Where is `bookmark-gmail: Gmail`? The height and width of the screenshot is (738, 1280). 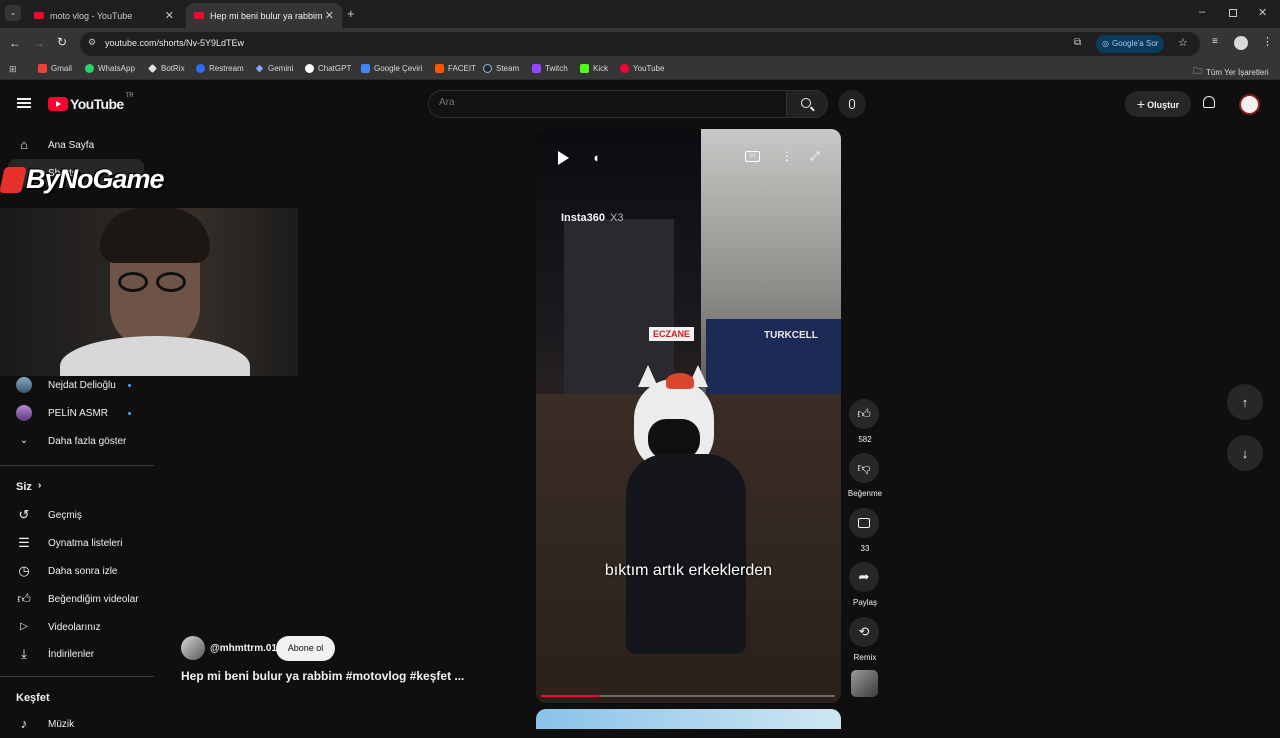 bookmark-gmail: Gmail is located at coordinates (55, 68).